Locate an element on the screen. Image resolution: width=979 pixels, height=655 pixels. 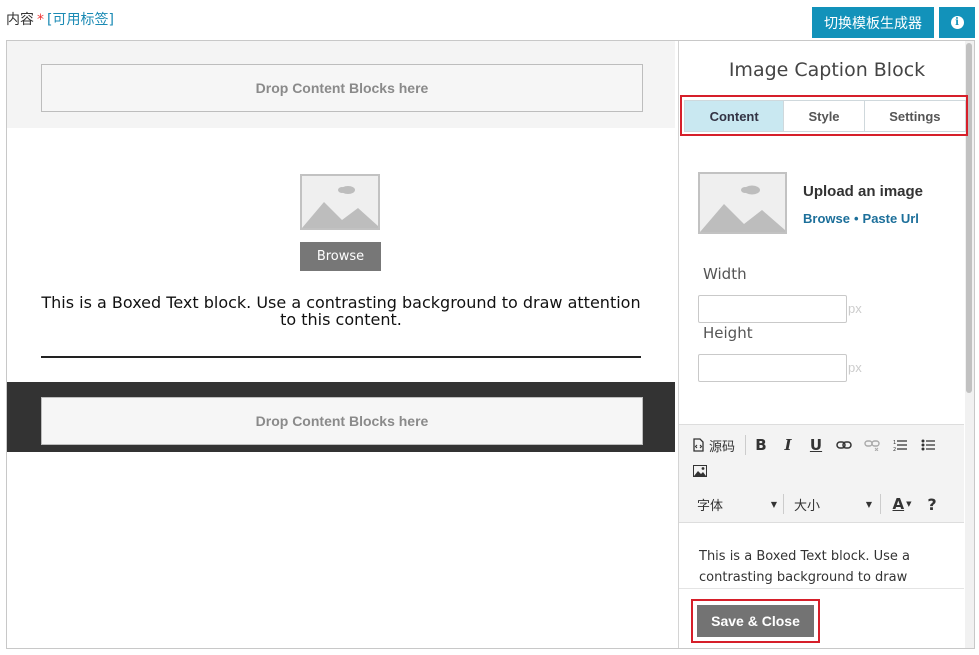
upload-image-title: Upload an image is located at coordinates (863, 191).